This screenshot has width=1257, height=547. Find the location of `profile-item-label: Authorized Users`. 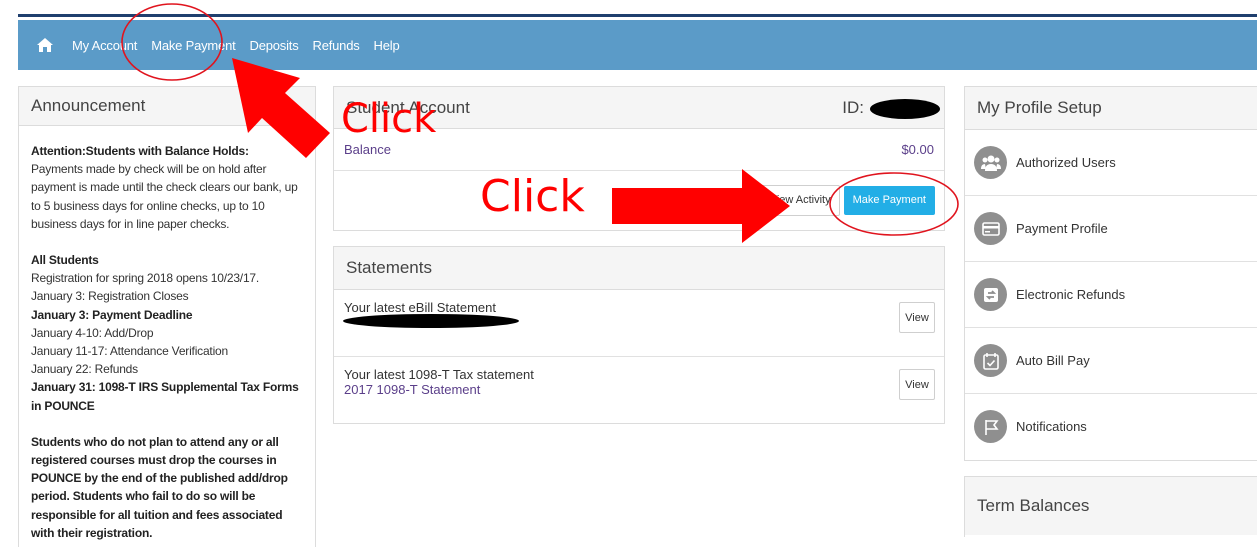

profile-item-label: Authorized Users is located at coordinates (1066, 162).